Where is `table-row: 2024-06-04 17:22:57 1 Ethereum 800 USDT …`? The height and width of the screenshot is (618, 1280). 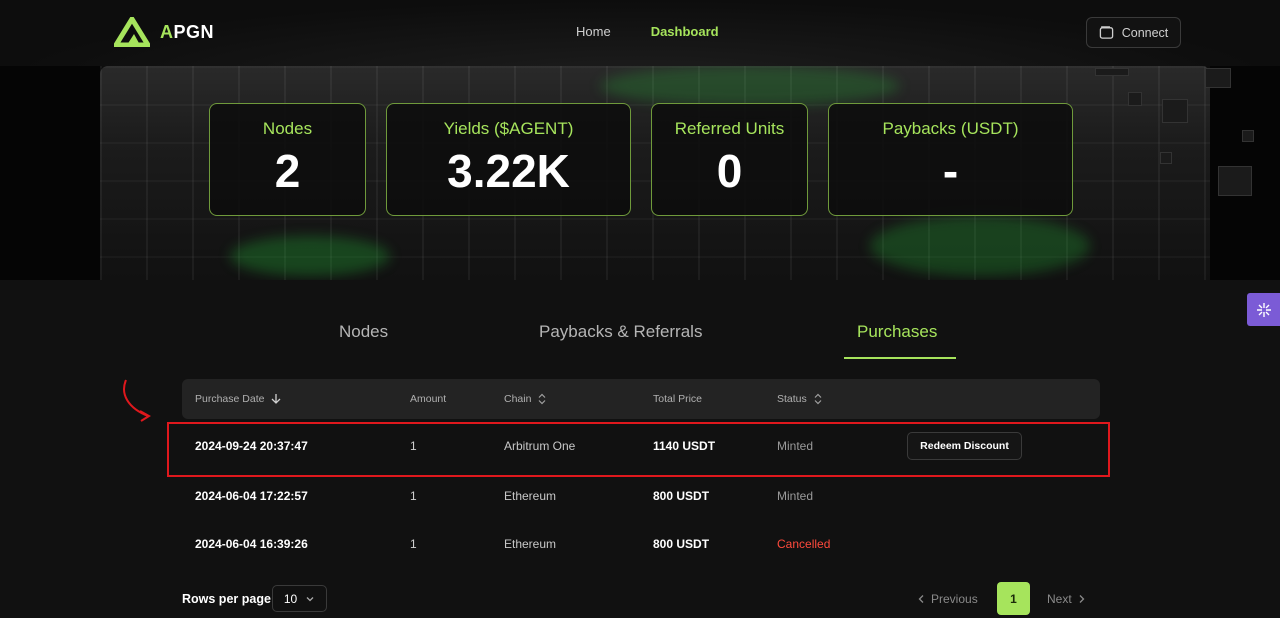
table-row: 2024-06-04 17:22:57 1 Ethereum 800 USDT … is located at coordinates (641, 496).